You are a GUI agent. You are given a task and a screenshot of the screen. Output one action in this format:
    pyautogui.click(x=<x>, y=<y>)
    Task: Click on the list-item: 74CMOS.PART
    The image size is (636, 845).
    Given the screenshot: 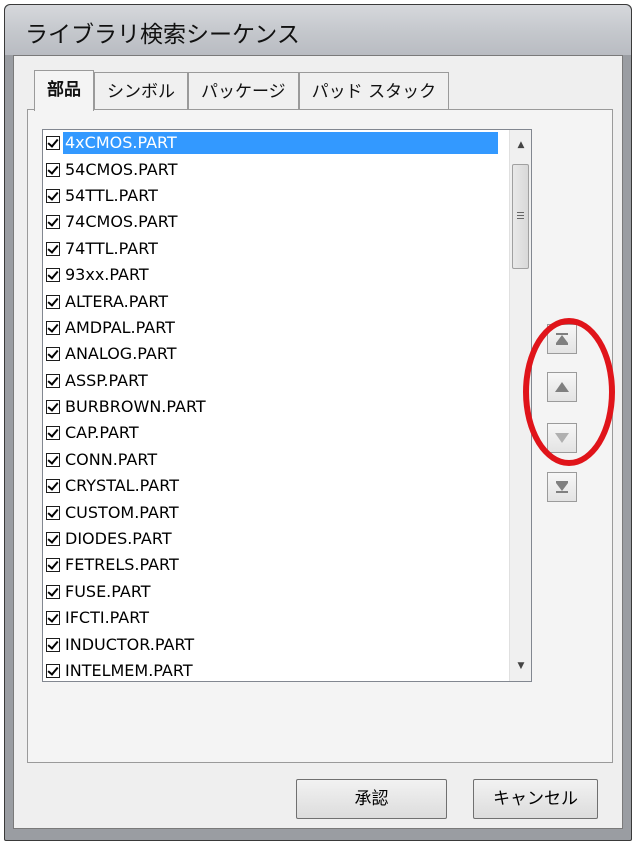 What is the action you would take?
    pyautogui.click(x=277, y=222)
    